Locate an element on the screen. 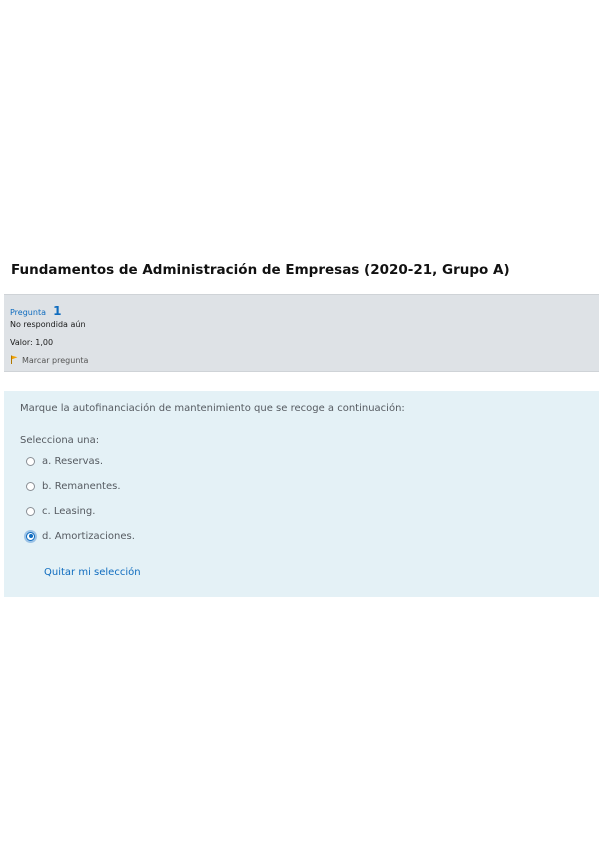 This screenshot has width=599, height=848. answer-option-b: b. Remanentes. is located at coordinates (73, 486).